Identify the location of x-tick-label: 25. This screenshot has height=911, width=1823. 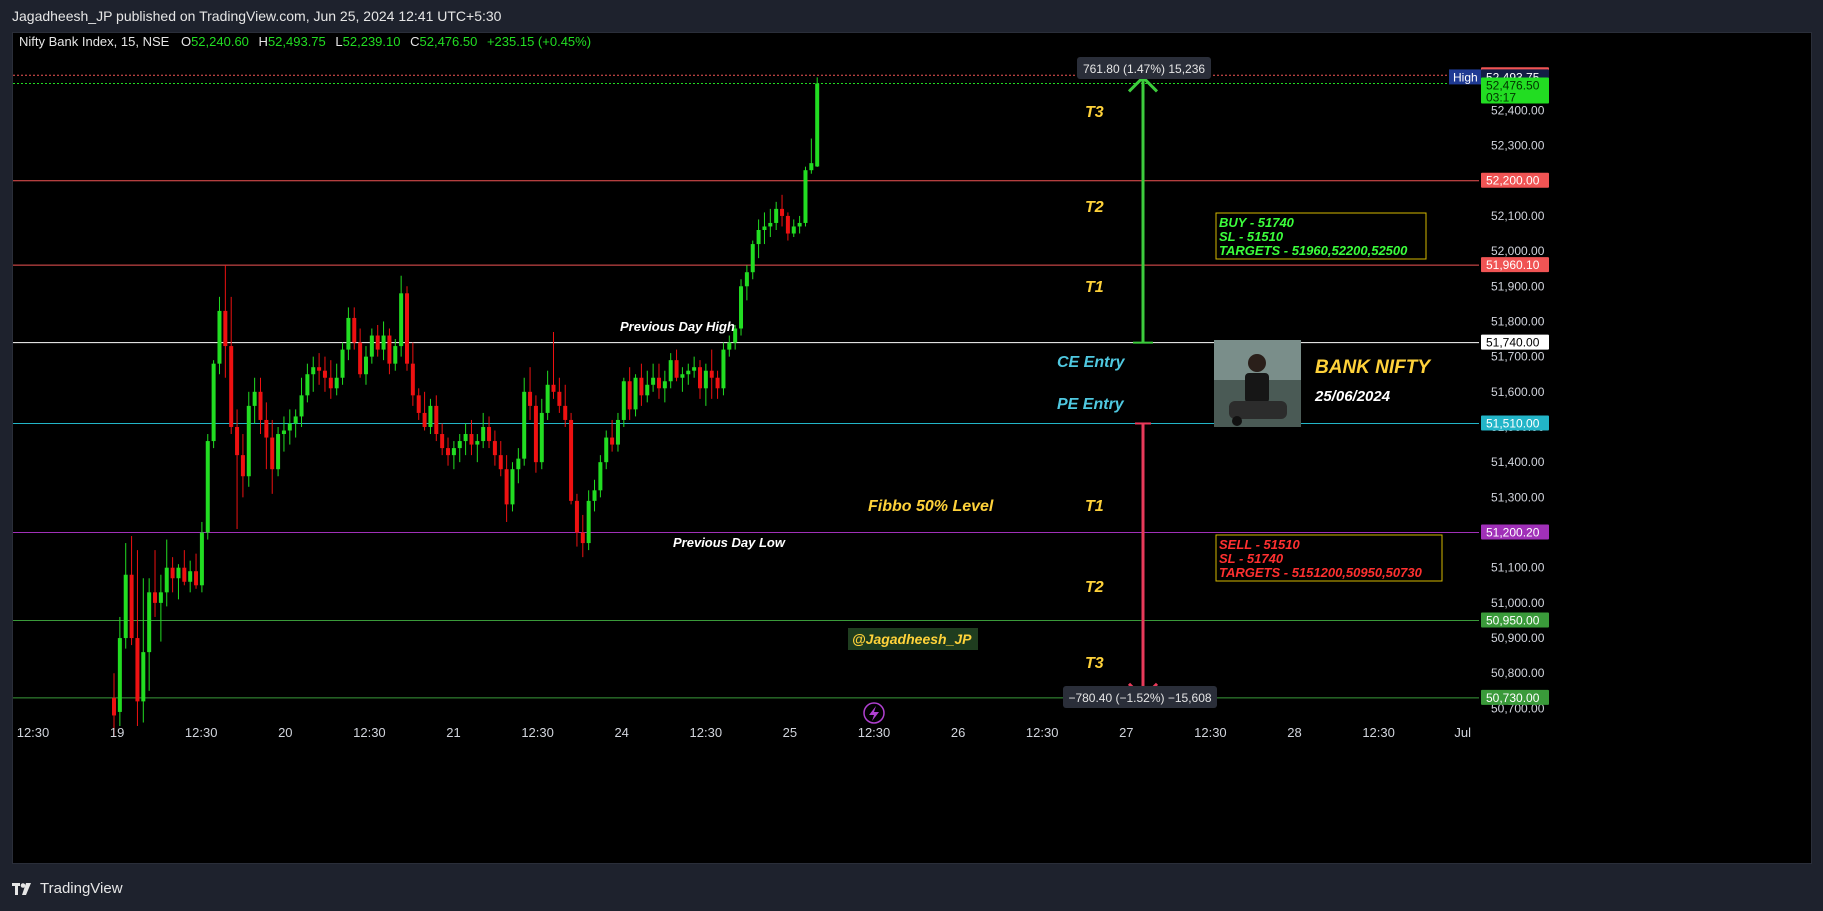
(790, 732).